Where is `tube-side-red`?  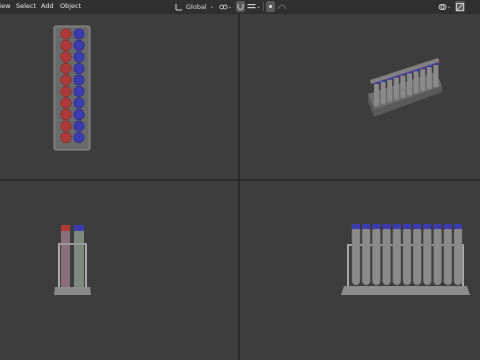 tube-side-red is located at coordinates (65, 259).